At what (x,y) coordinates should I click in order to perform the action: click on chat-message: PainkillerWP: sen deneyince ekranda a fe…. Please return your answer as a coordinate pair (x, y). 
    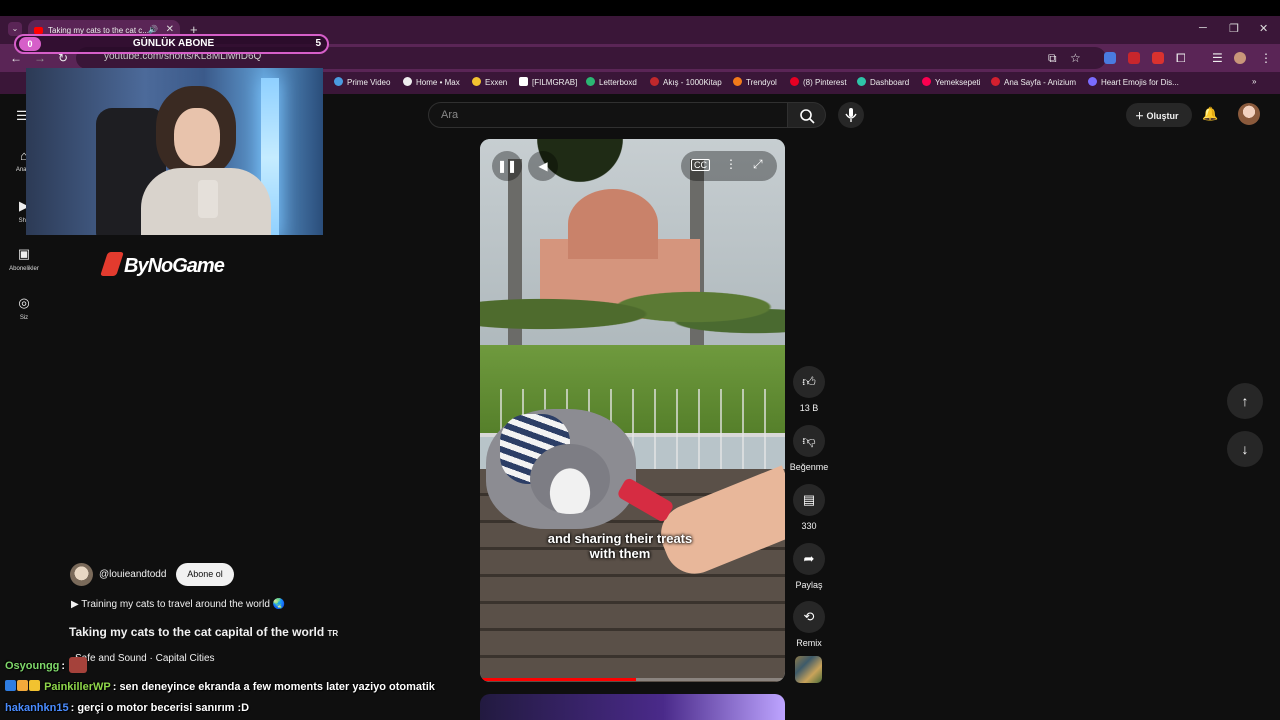
    Looking at the image, I should click on (220, 686).